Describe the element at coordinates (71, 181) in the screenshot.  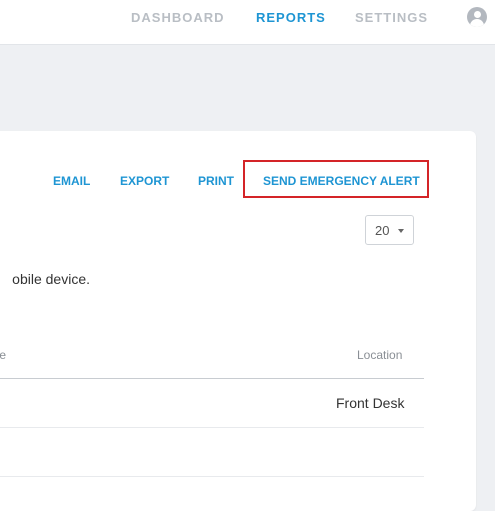
I see `email-button: EMAIL` at that location.